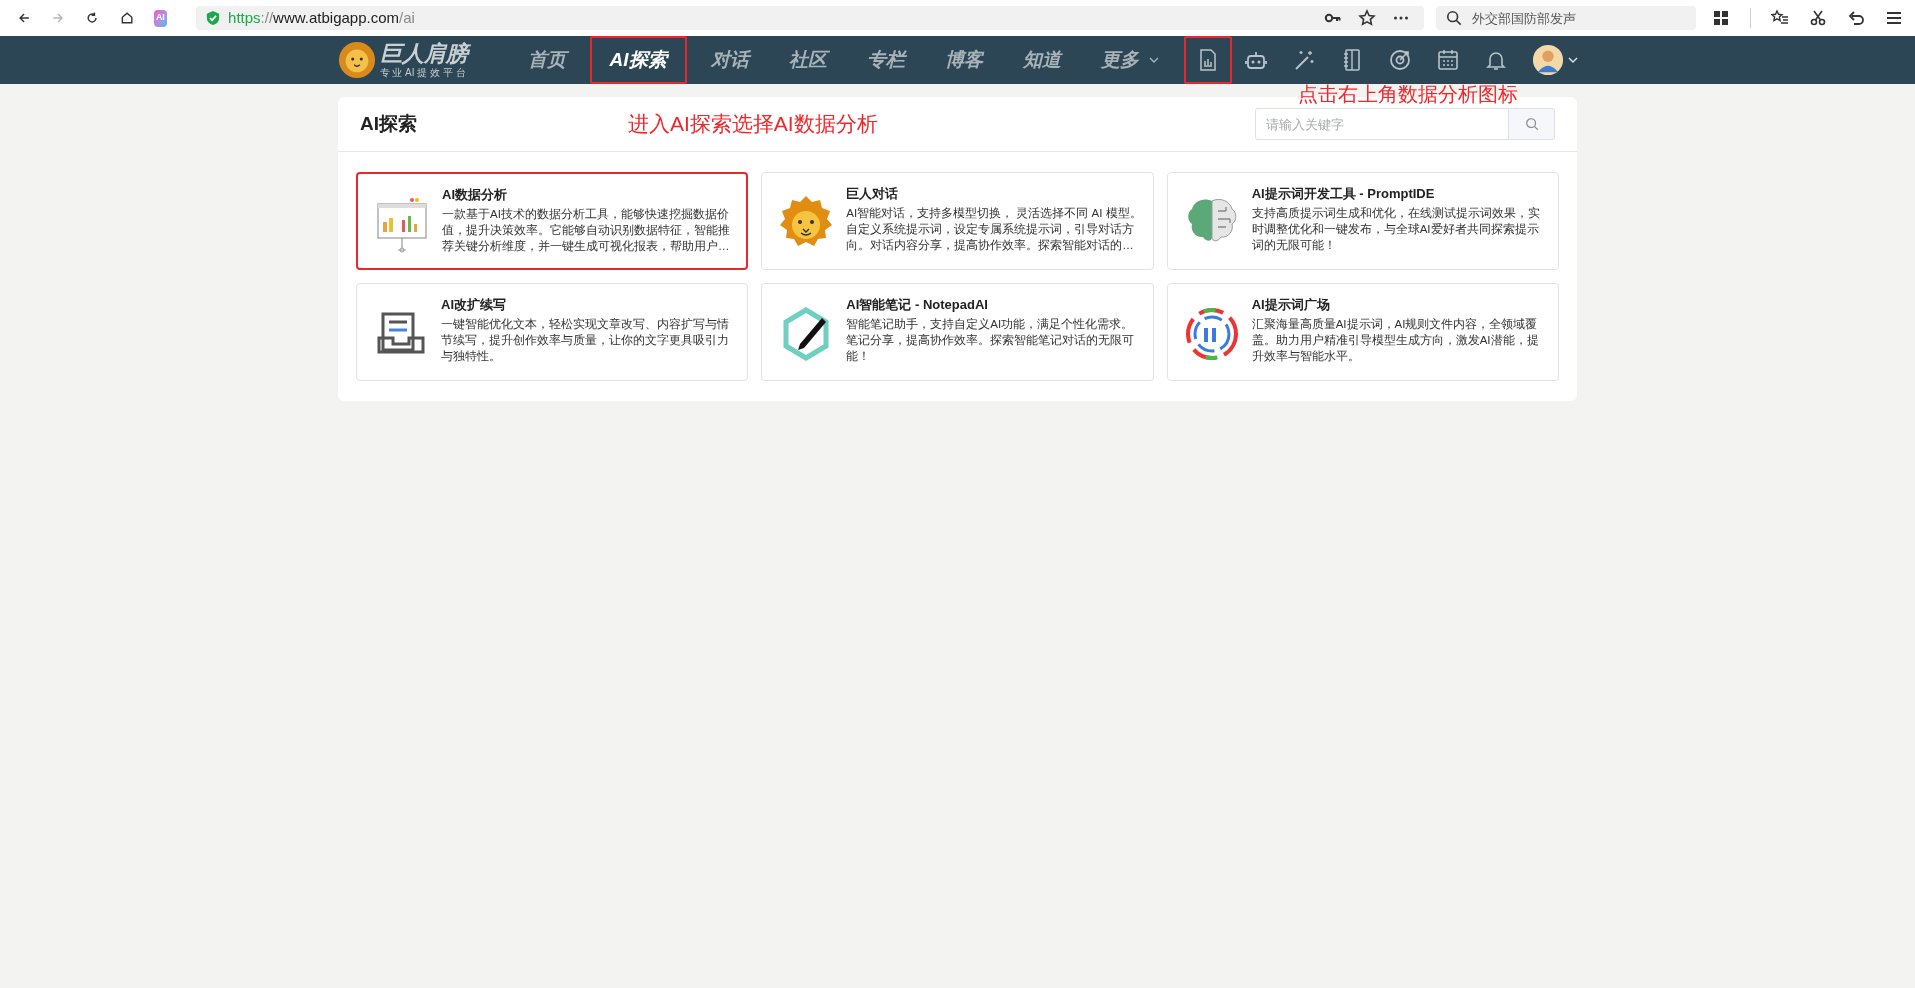  Describe the element at coordinates (1780, 18) in the screenshot. I see `favorites-icon` at that location.